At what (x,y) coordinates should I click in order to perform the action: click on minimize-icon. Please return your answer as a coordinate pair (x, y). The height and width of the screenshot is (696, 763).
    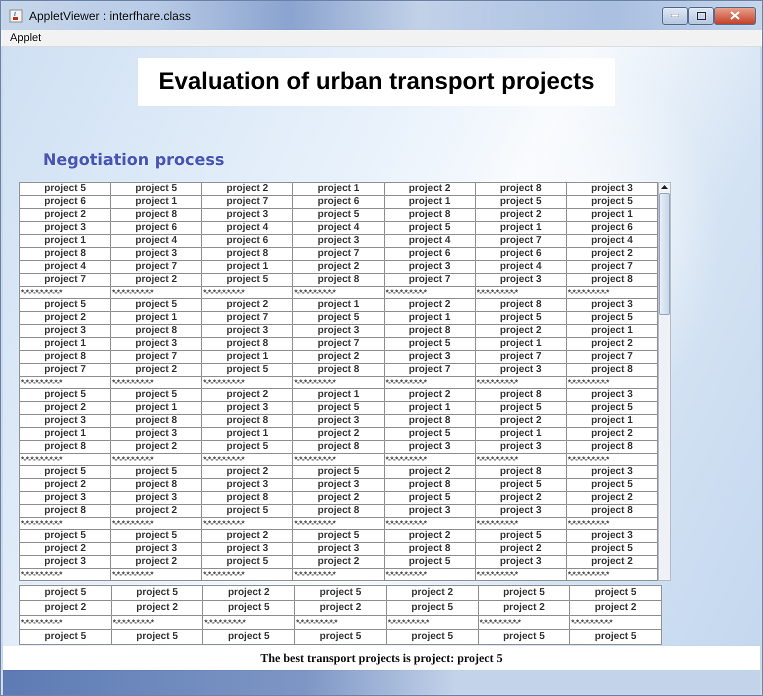
    Looking at the image, I should click on (675, 15).